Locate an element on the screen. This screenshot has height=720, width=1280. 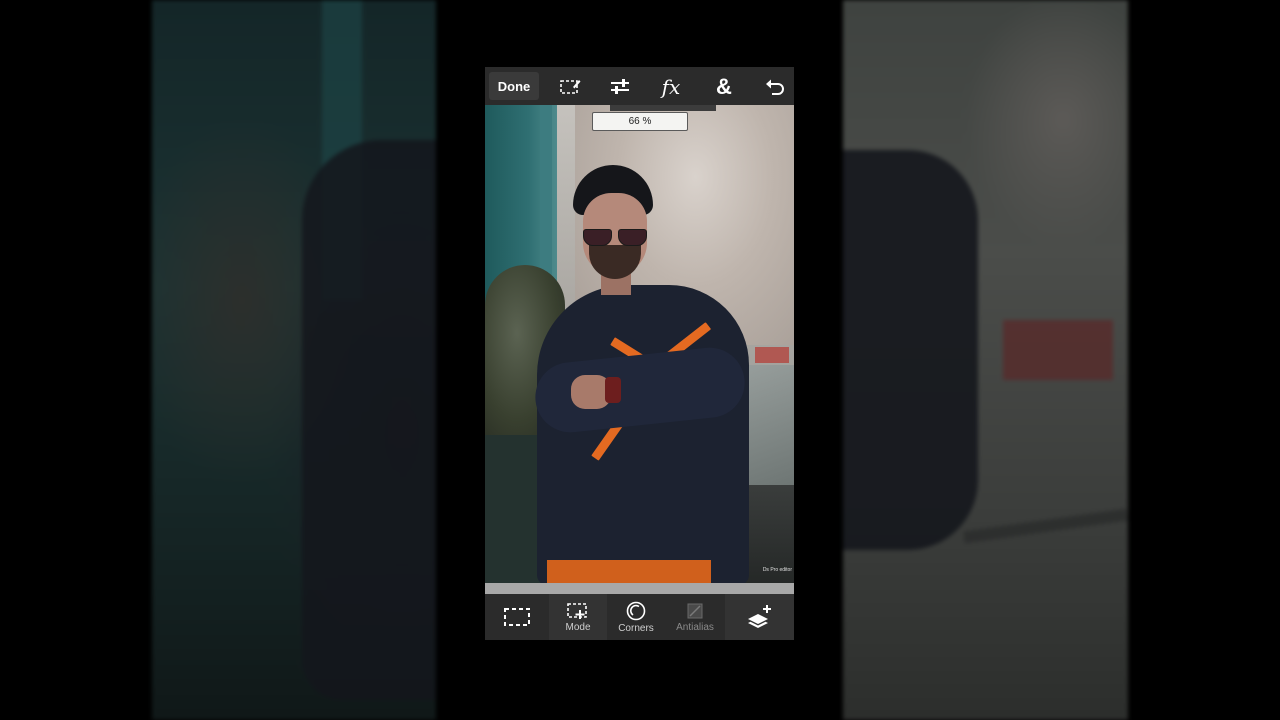
undo-icon is located at coordinates (775, 87).